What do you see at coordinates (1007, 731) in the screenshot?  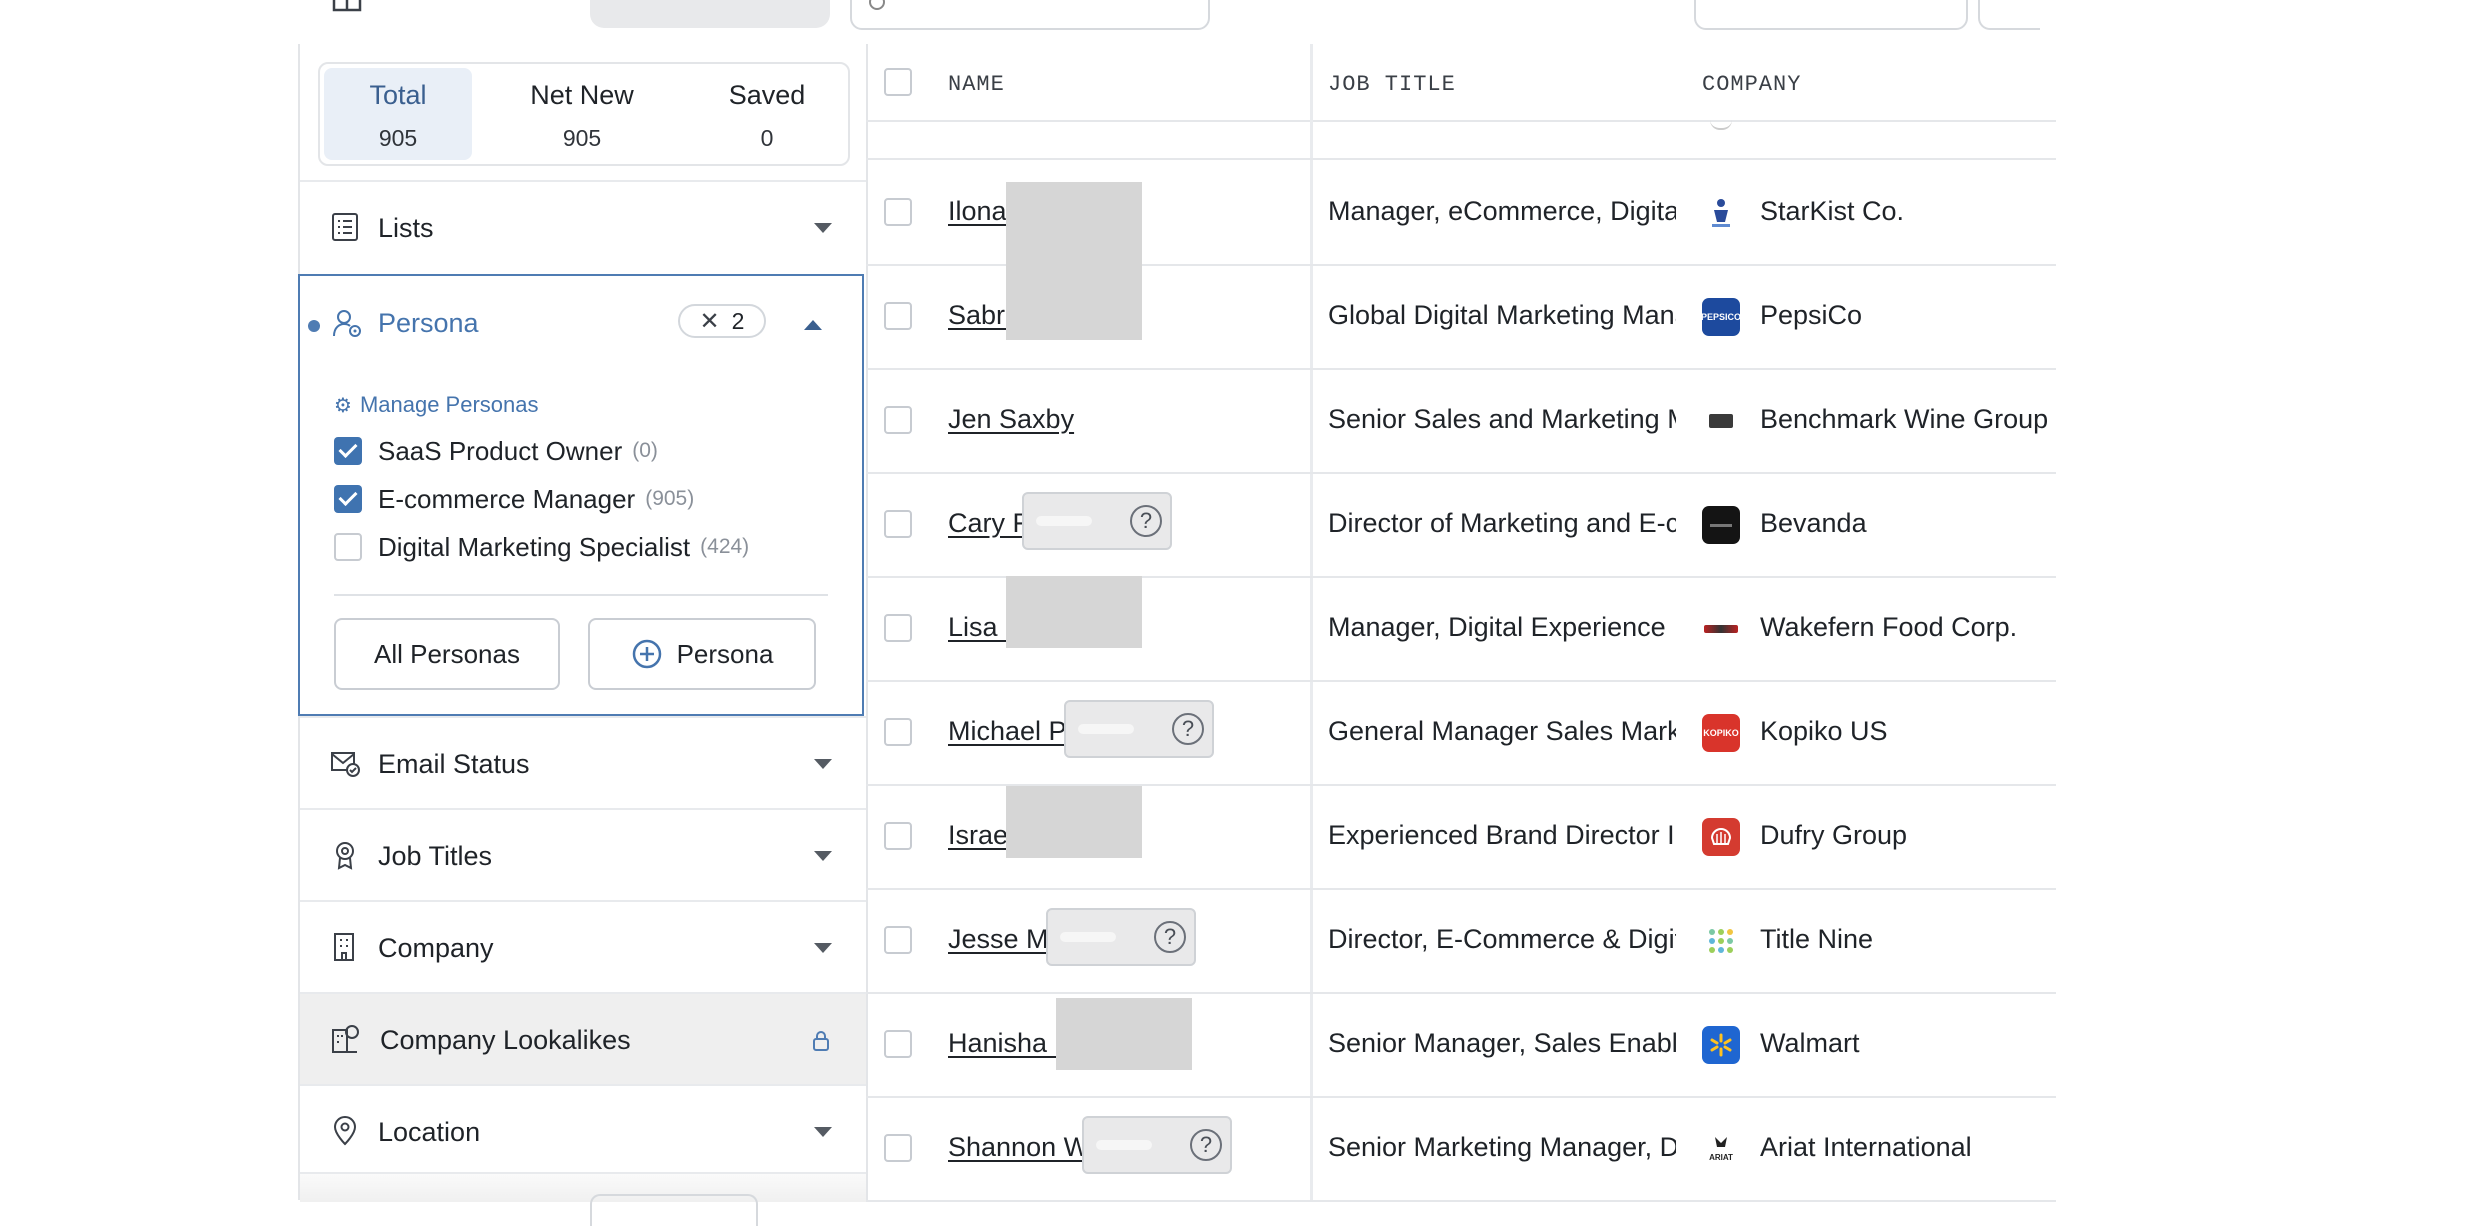 I see `person-name-link: Michael P` at bounding box center [1007, 731].